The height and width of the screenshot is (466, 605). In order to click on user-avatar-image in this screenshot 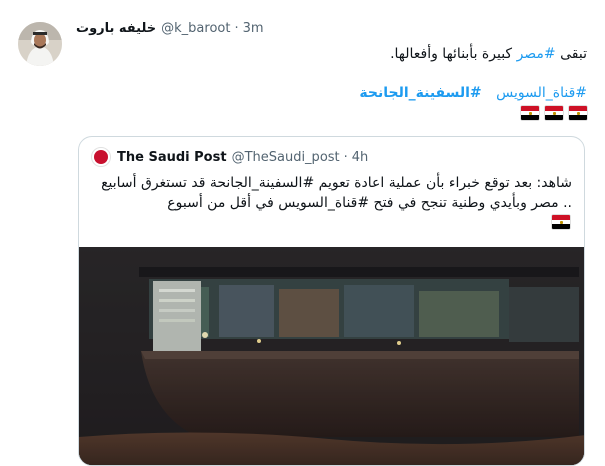, I will do `click(40, 44)`.